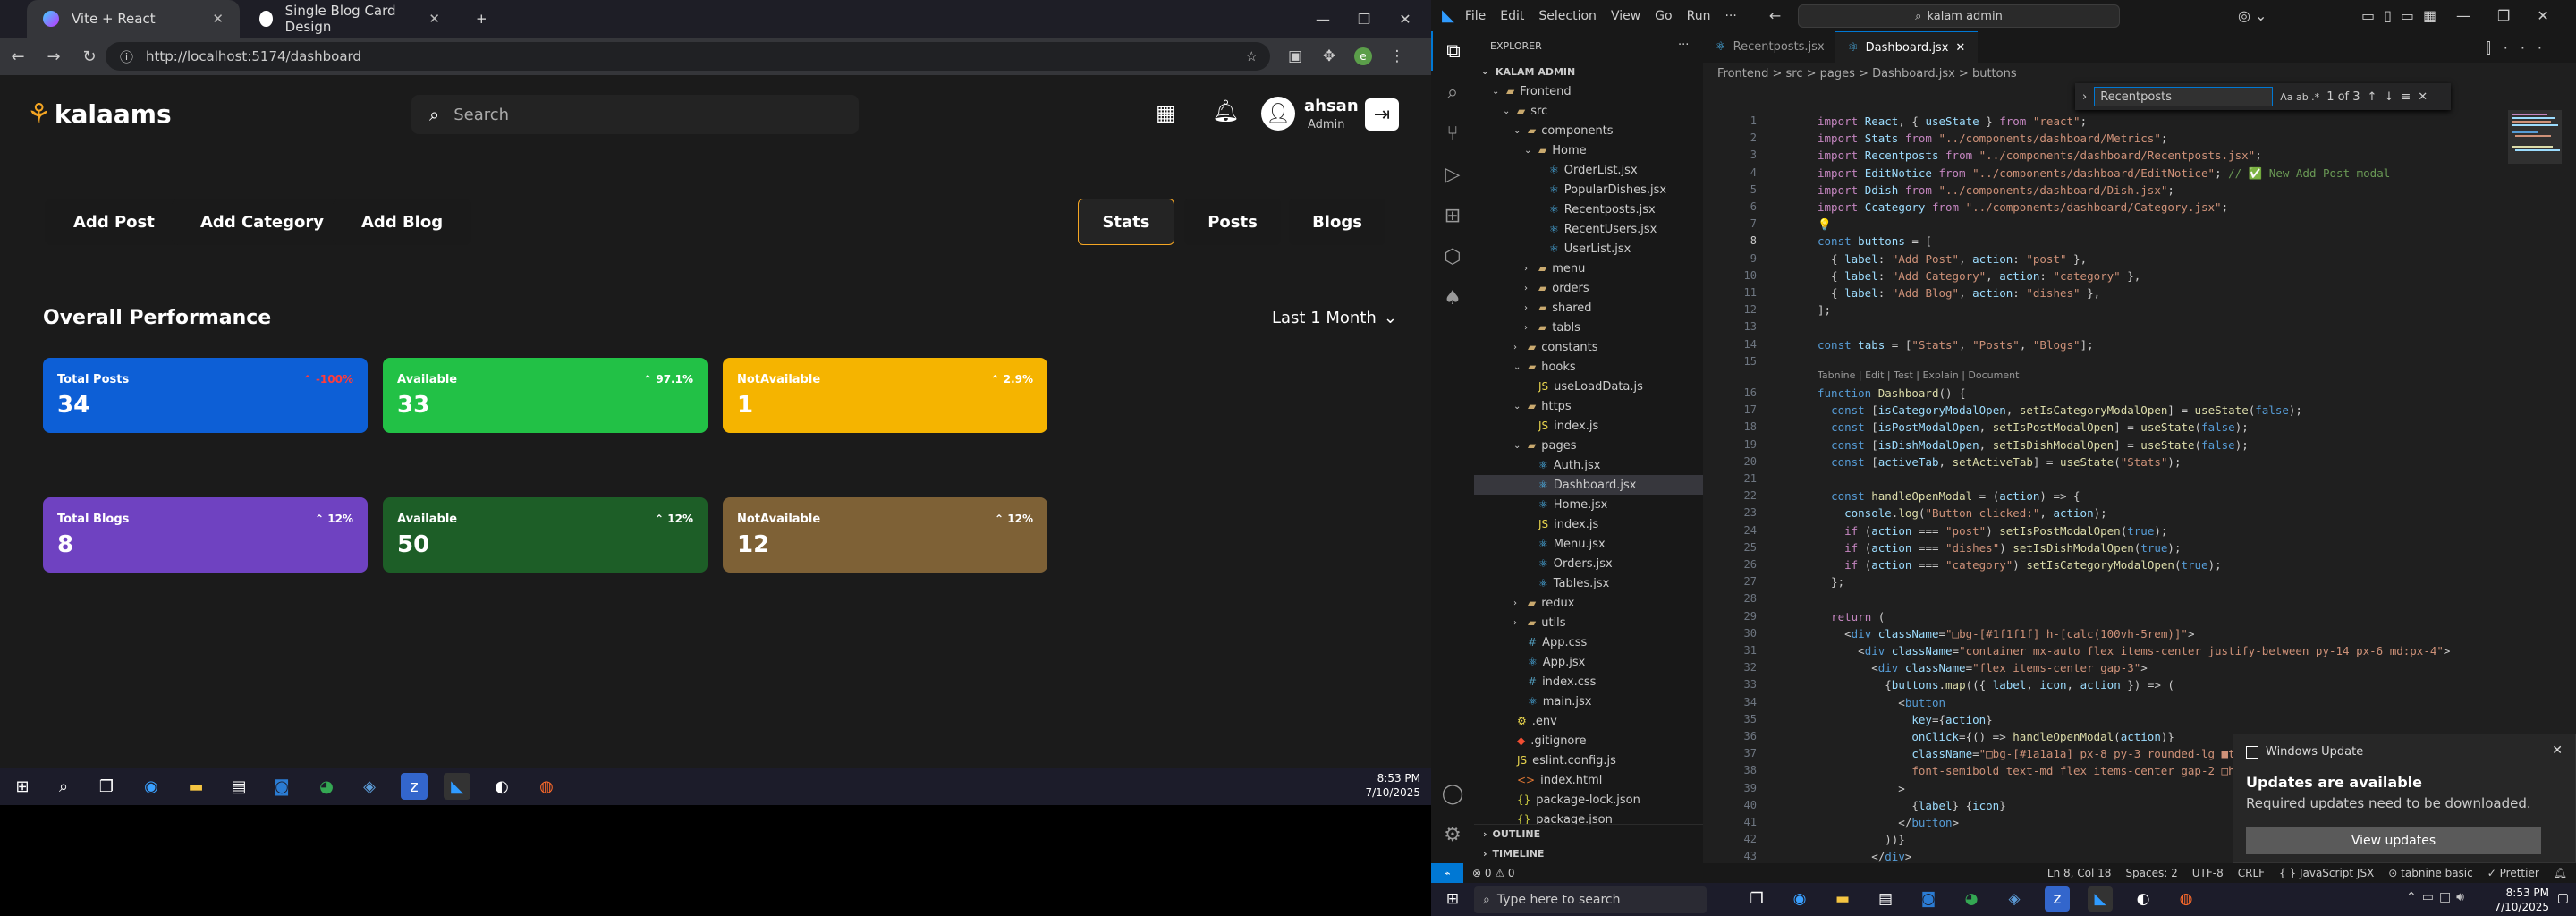 This screenshot has width=2576, height=916. Describe the element at coordinates (2430, 873) in the screenshot. I see `tabnine-status: ⊙ tabnine basic` at that location.